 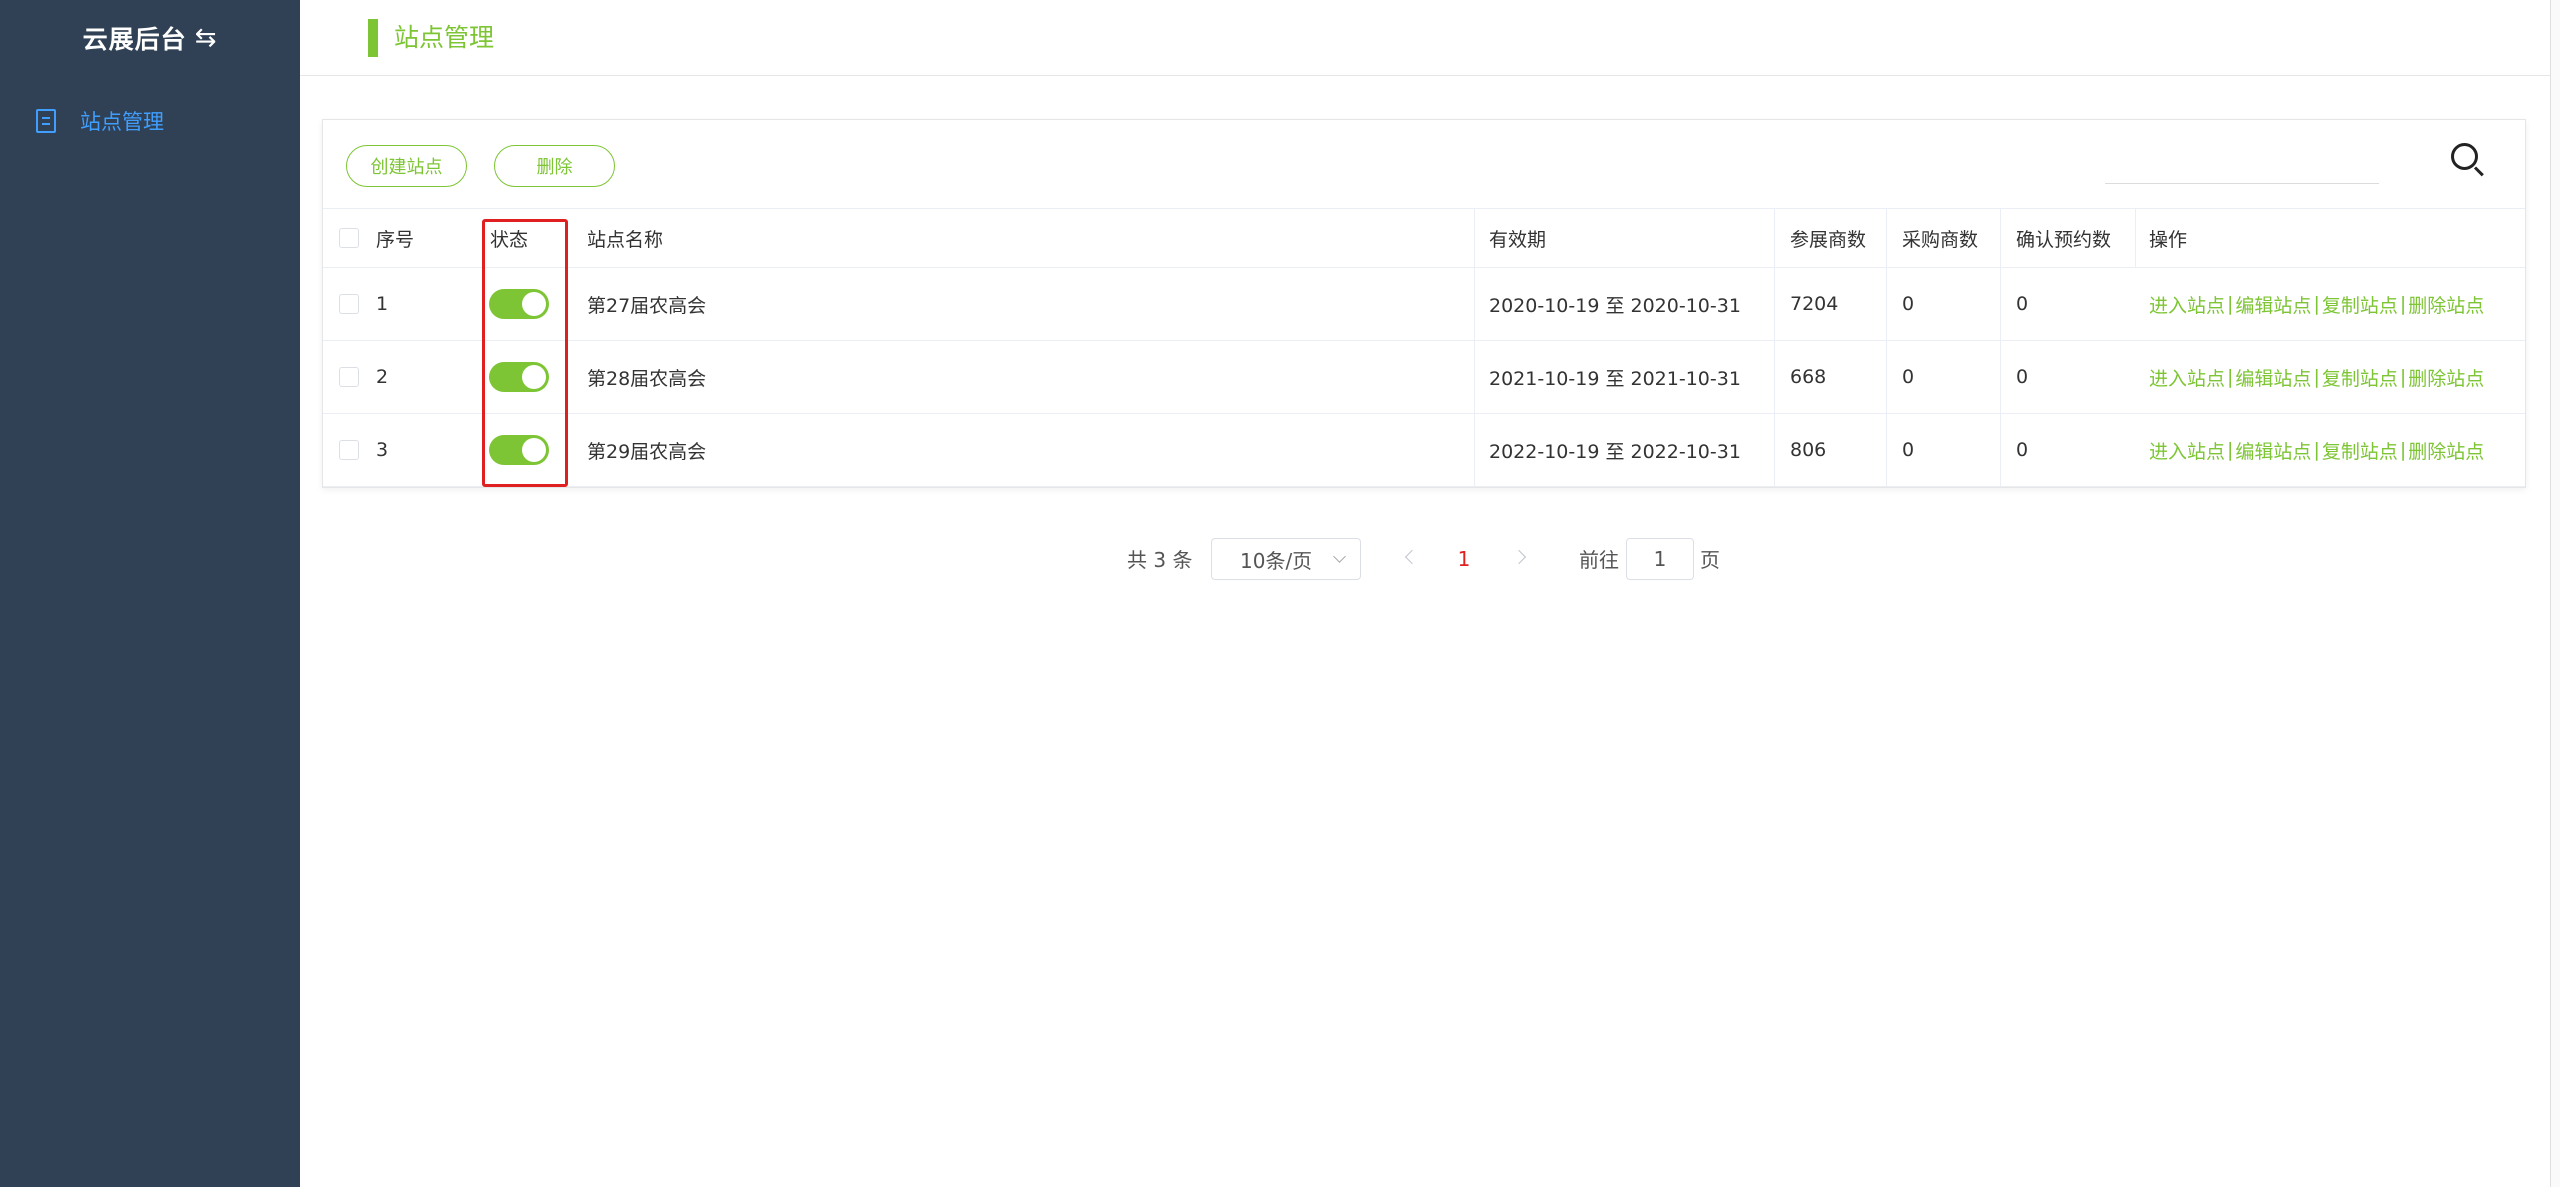 I want to click on next-page-icon, so click(x=1521, y=557).